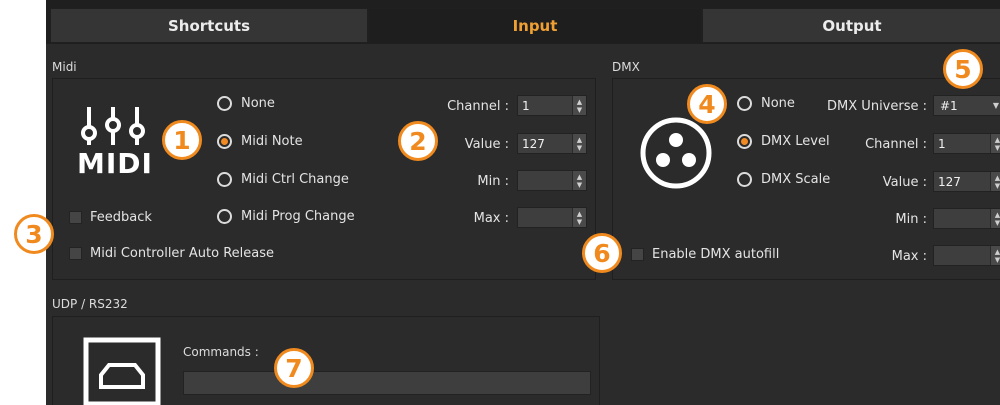 The width and height of the screenshot is (1000, 405). I want to click on dmx-connector-icon, so click(676, 153).